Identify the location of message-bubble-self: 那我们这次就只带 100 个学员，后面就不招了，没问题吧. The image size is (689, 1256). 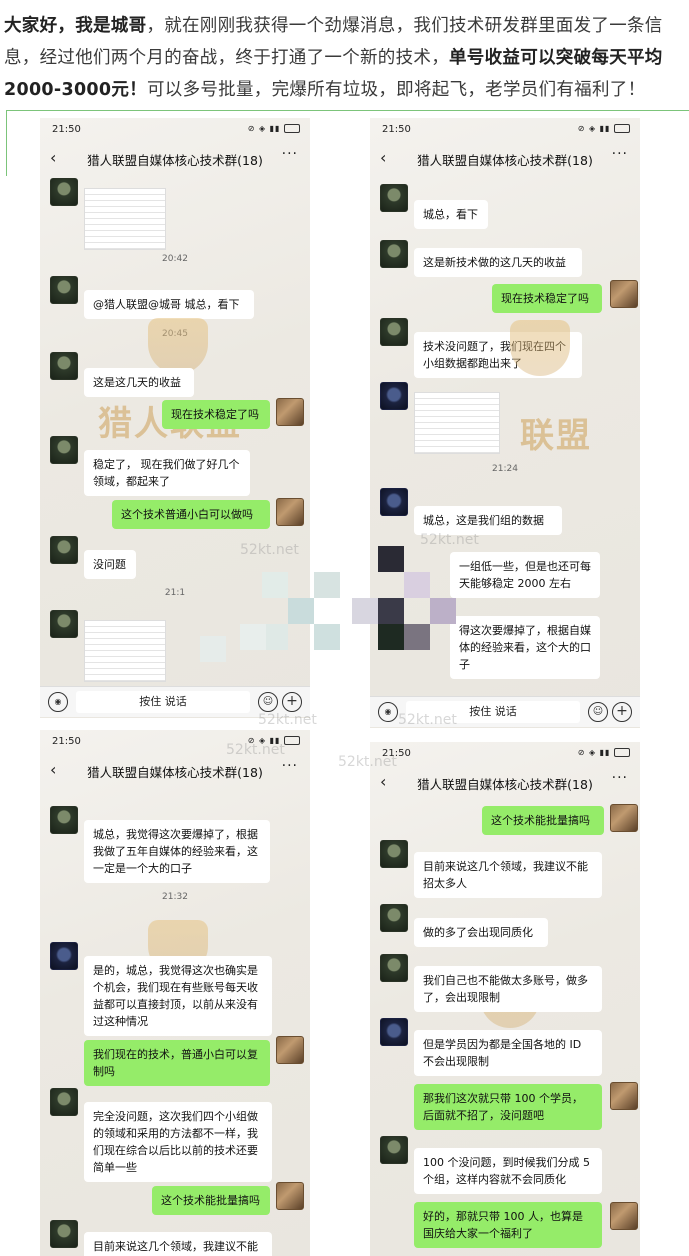
(508, 1107).